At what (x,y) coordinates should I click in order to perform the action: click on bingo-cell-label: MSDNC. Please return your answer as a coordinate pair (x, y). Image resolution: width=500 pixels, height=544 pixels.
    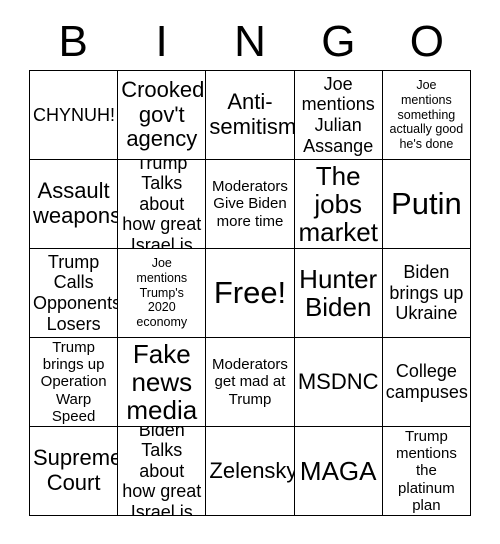
    Looking at the image, I should click on (338, 381).